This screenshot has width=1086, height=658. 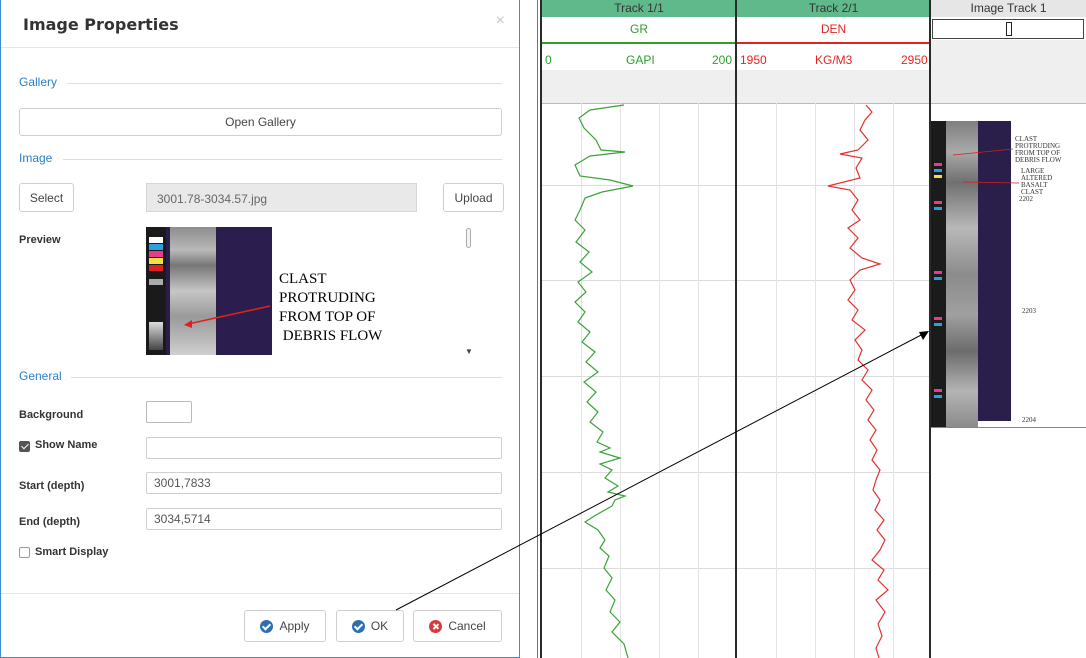 What do you see at coordinates (72, 552) in the screenshot?
I see `smart-display-label: Smart Display` at bounding box center [72, 552].